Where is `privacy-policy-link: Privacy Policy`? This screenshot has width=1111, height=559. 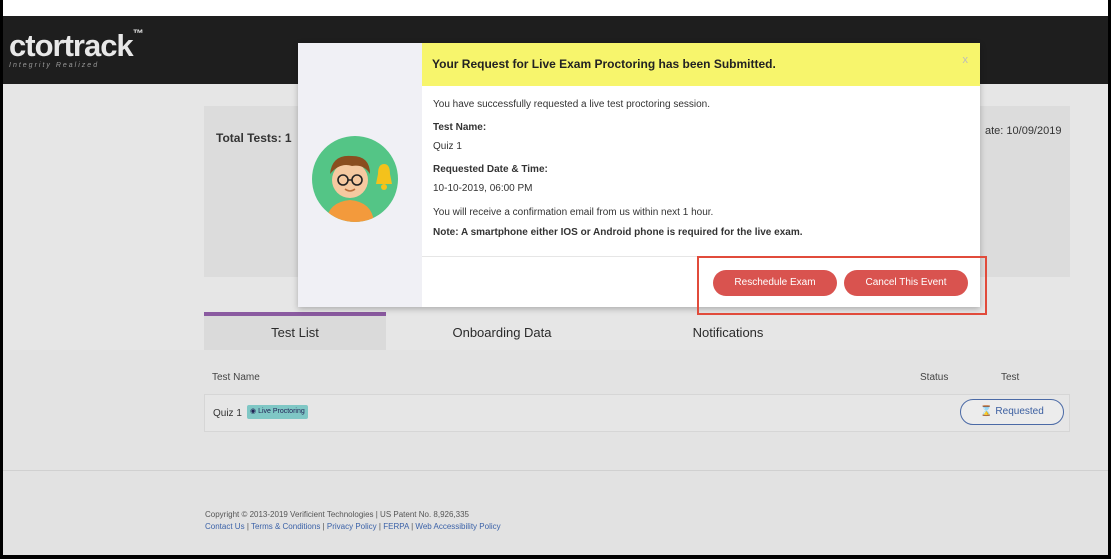
privacy-policy-link: Privacy Policy is located at coordinates (352, 526).